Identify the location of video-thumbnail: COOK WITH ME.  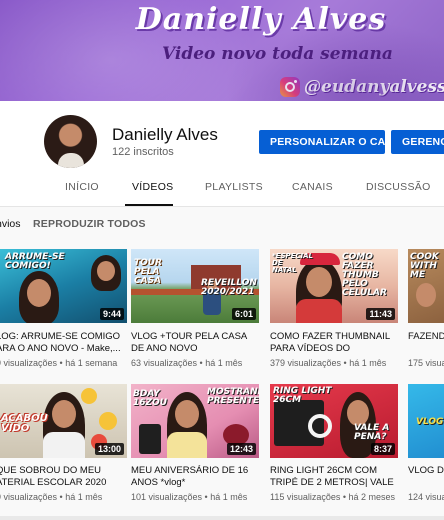
(426, 286).